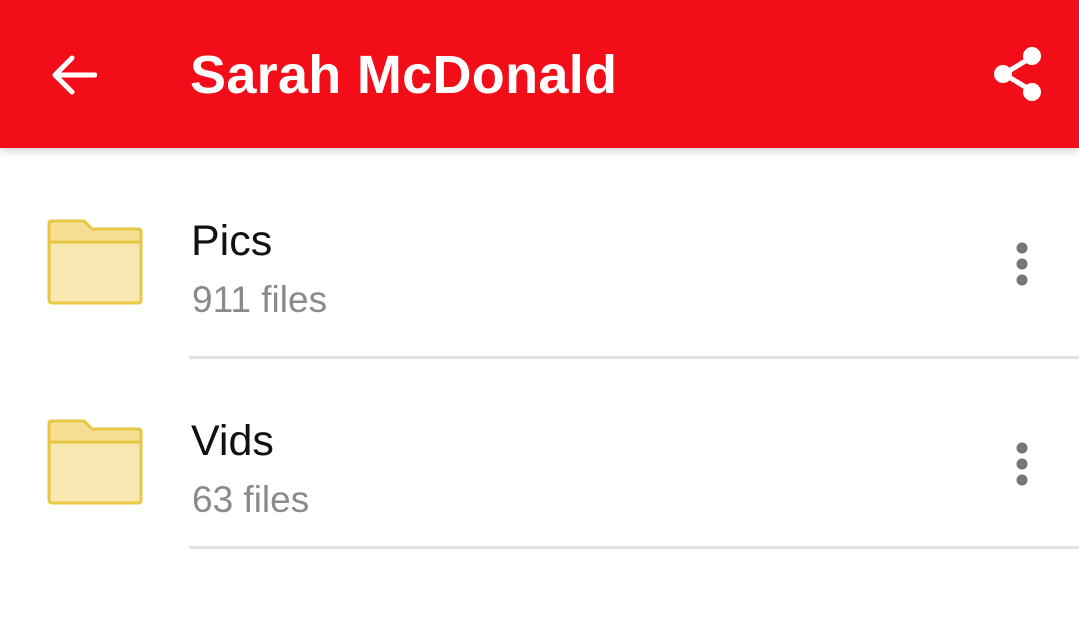 This screenshot has width=1079, height=622. I want to click on arrow-left-icon, so click(74, 75).